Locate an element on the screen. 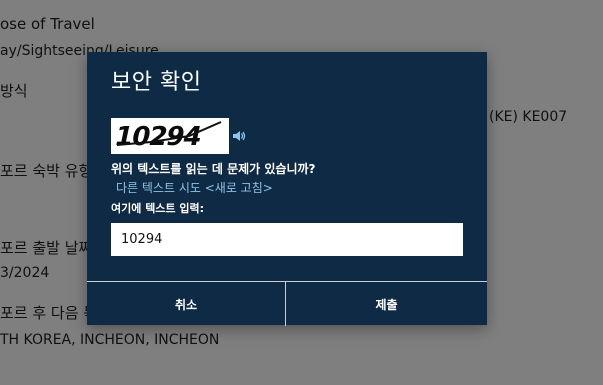  captcha-strike-line is located at coordinates (169, 133).